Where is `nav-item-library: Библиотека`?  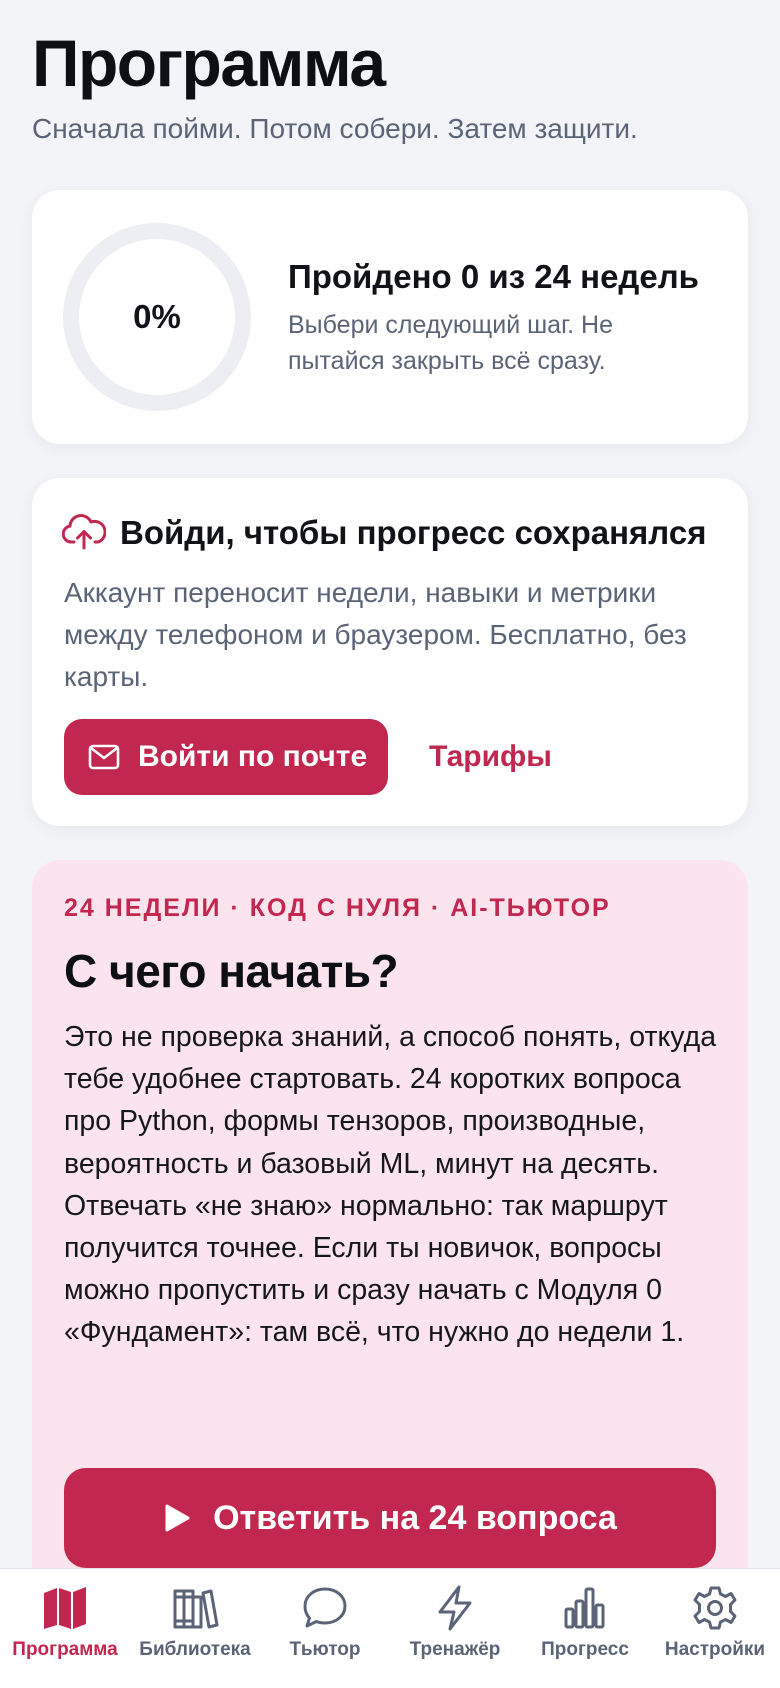 nav-item-library: Библиотека is located at coordinates (195, 1628).